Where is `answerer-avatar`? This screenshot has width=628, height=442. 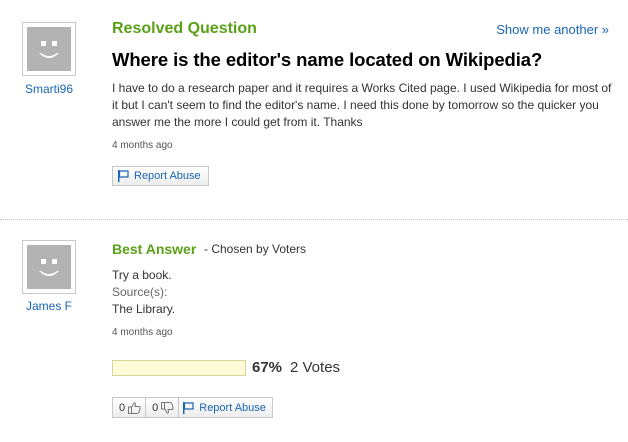
answerer-avatar is located at coordinates (49, 267).